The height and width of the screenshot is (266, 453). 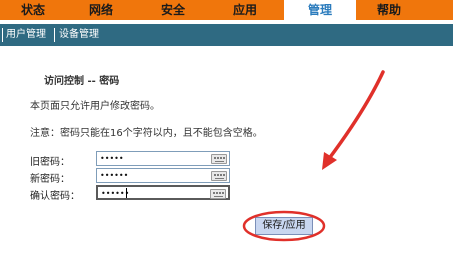 I want to click on page-title: 访问控制 -- 密码, so click(x=82, y=81).